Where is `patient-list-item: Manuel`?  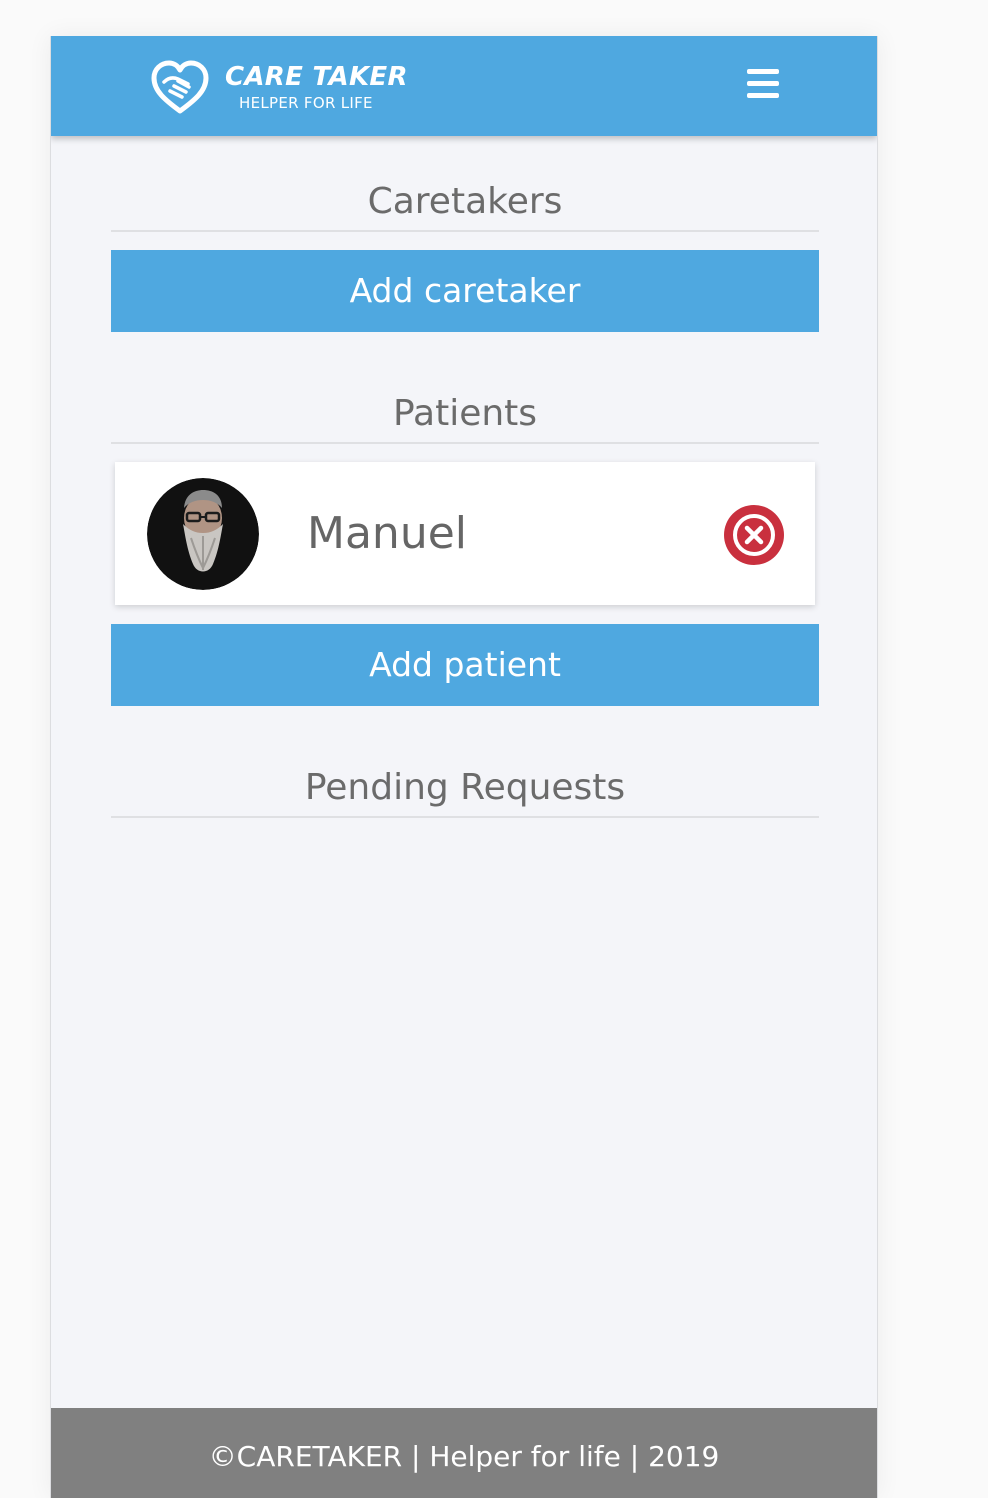
patient-list-item: Manuel is located at coordinates (465, 533).